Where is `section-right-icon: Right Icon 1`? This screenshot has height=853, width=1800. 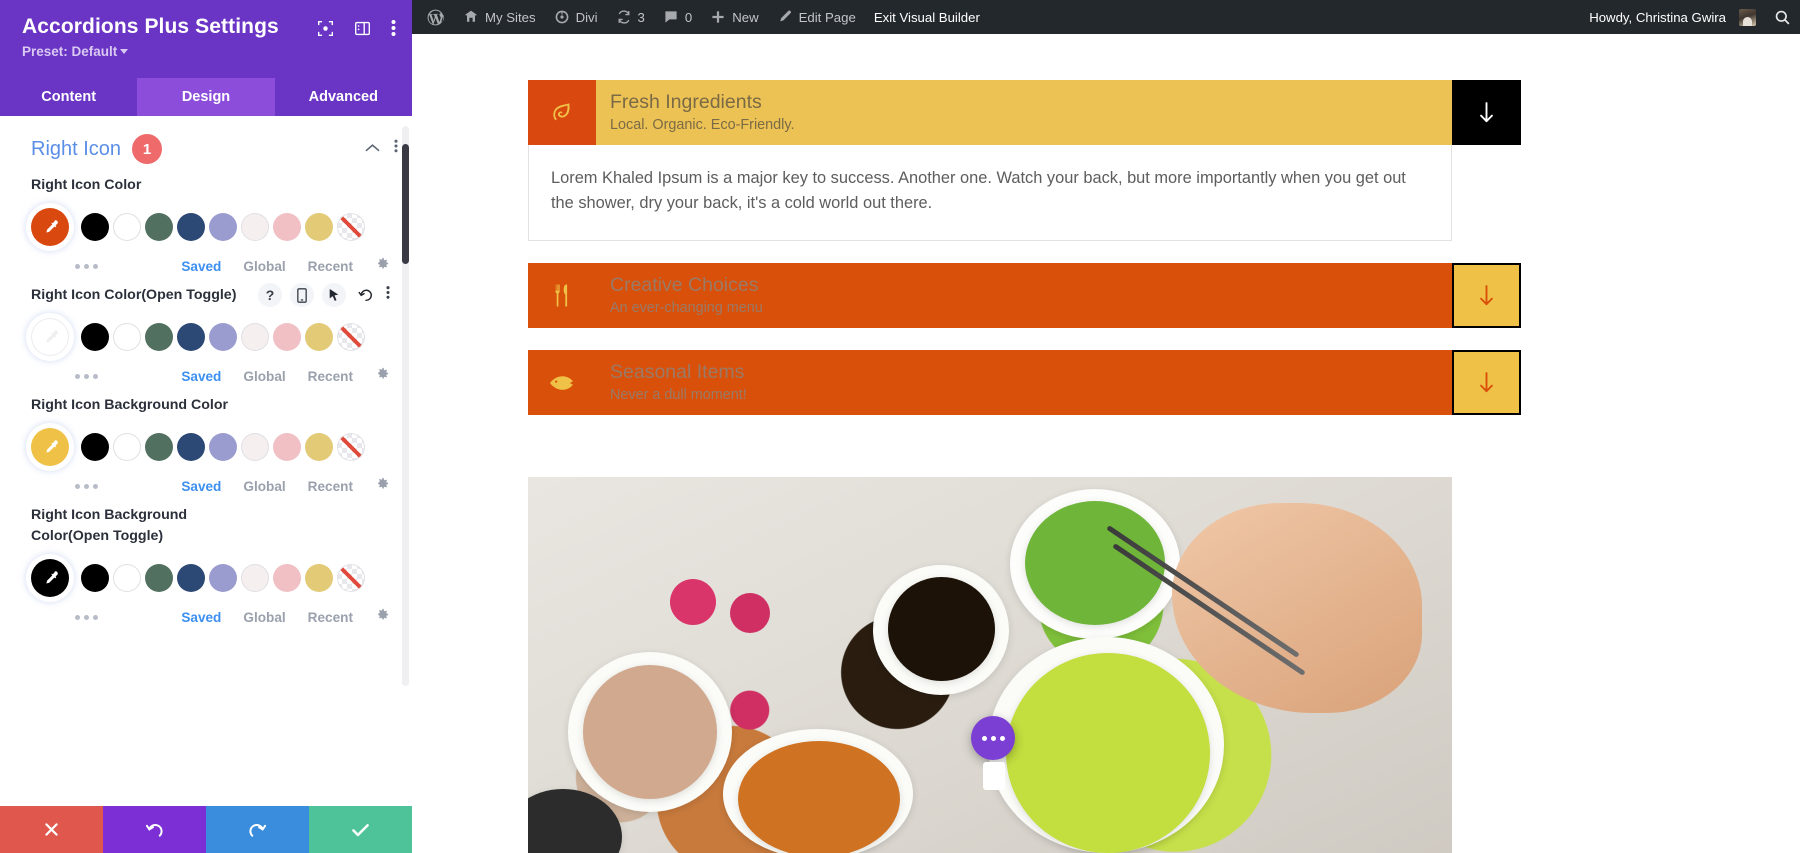 section-right-icon: Right Icon 1 is located at coordinates (206, 142).